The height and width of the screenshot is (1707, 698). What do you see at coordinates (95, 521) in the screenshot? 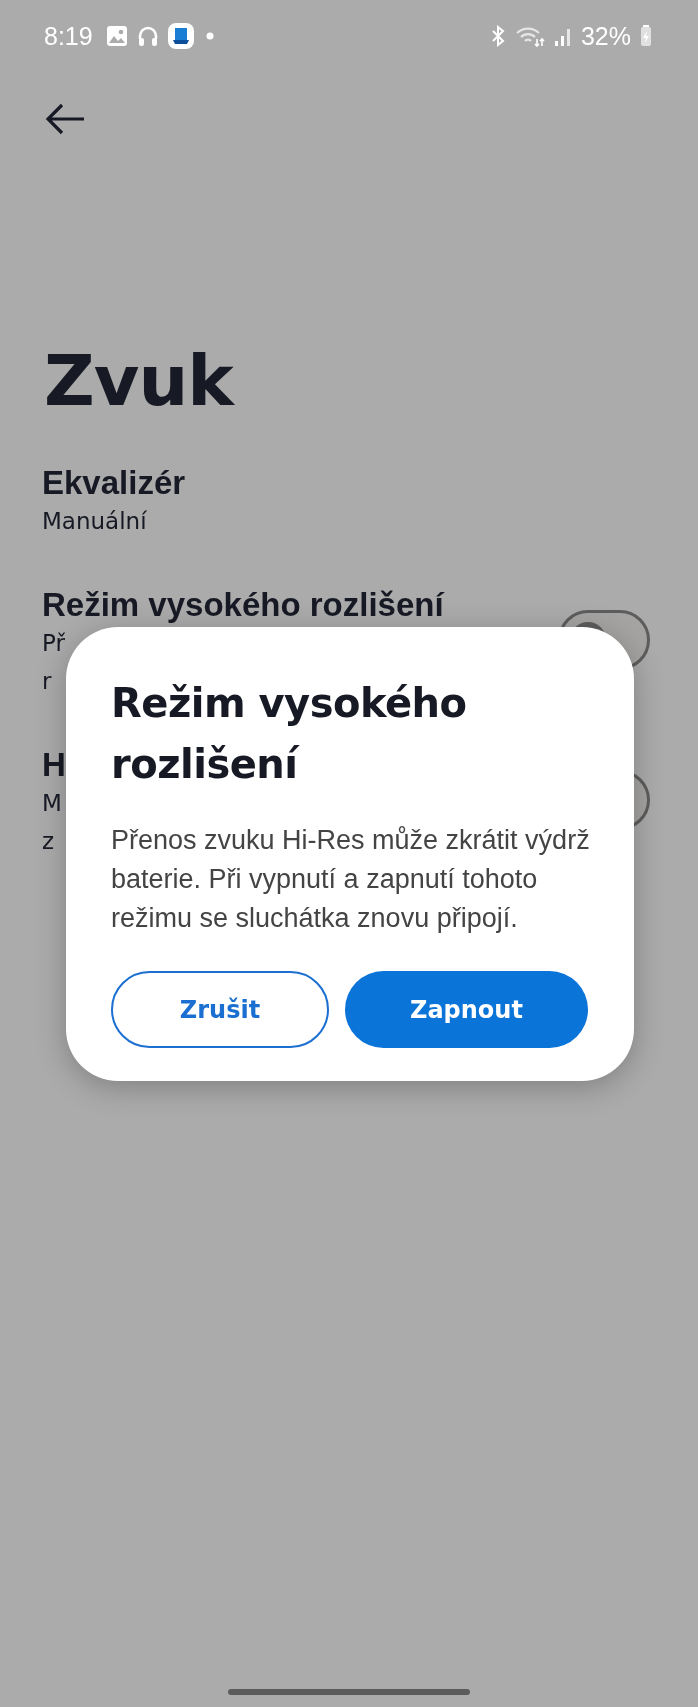
I see `setting-subtitle: Manuální` at bounding box center [95, 521].